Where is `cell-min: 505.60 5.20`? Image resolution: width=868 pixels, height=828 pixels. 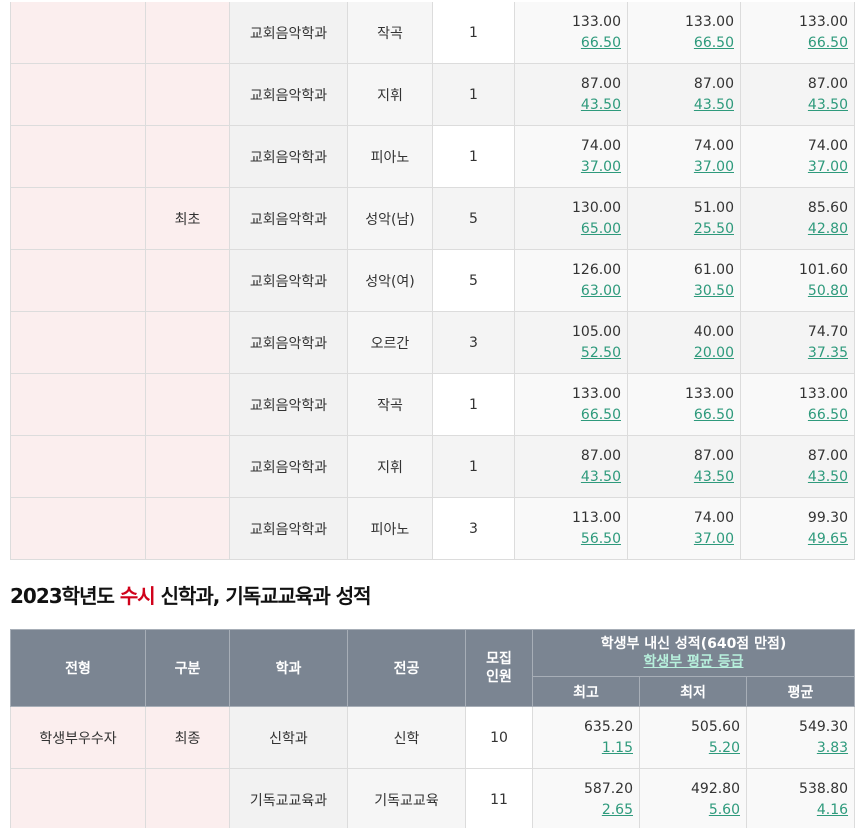 cell-min: 505.60 5.20 is located at coordinates (693, 737).